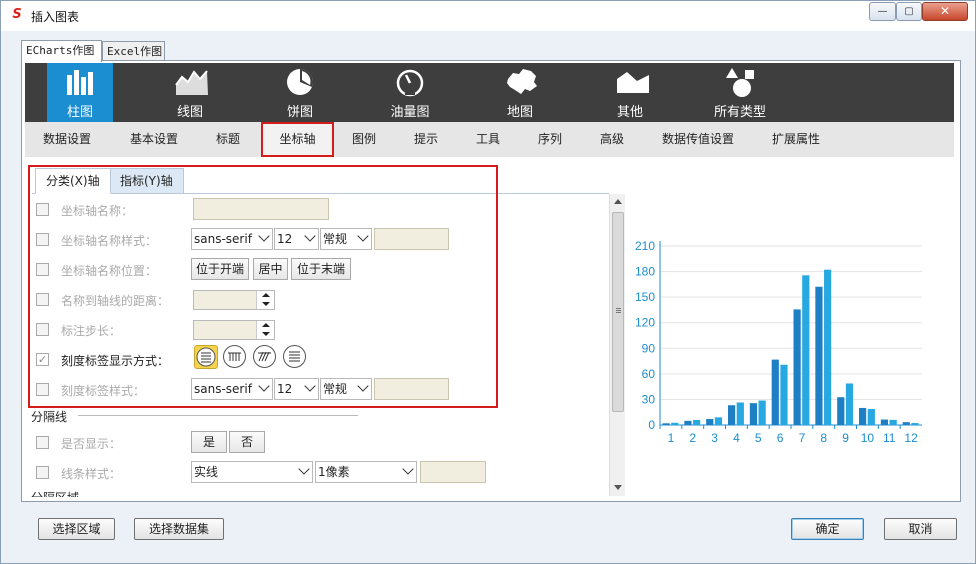  I want to click on position-end-button: 位于末端, so click(321, 269).